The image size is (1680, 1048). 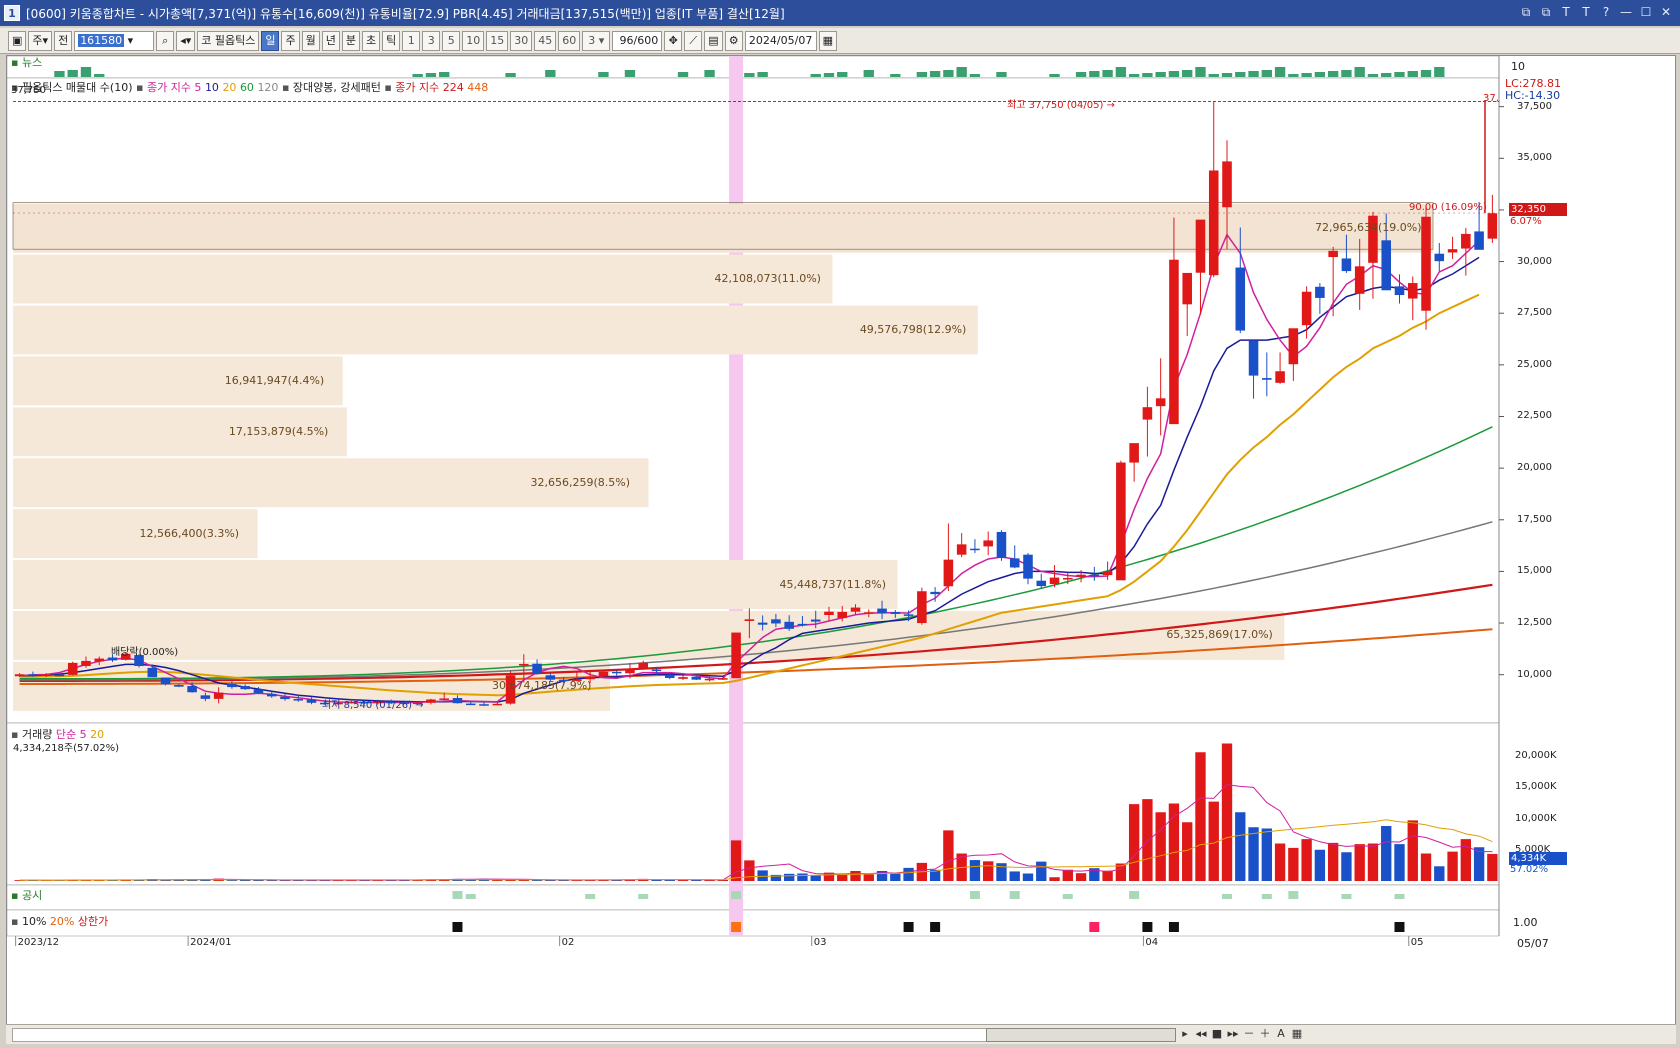 What do you see at coordinates (1081, 1035) in the screenshot?
I see `scrollbar-thumb` at bounding box center [1081, 1035].